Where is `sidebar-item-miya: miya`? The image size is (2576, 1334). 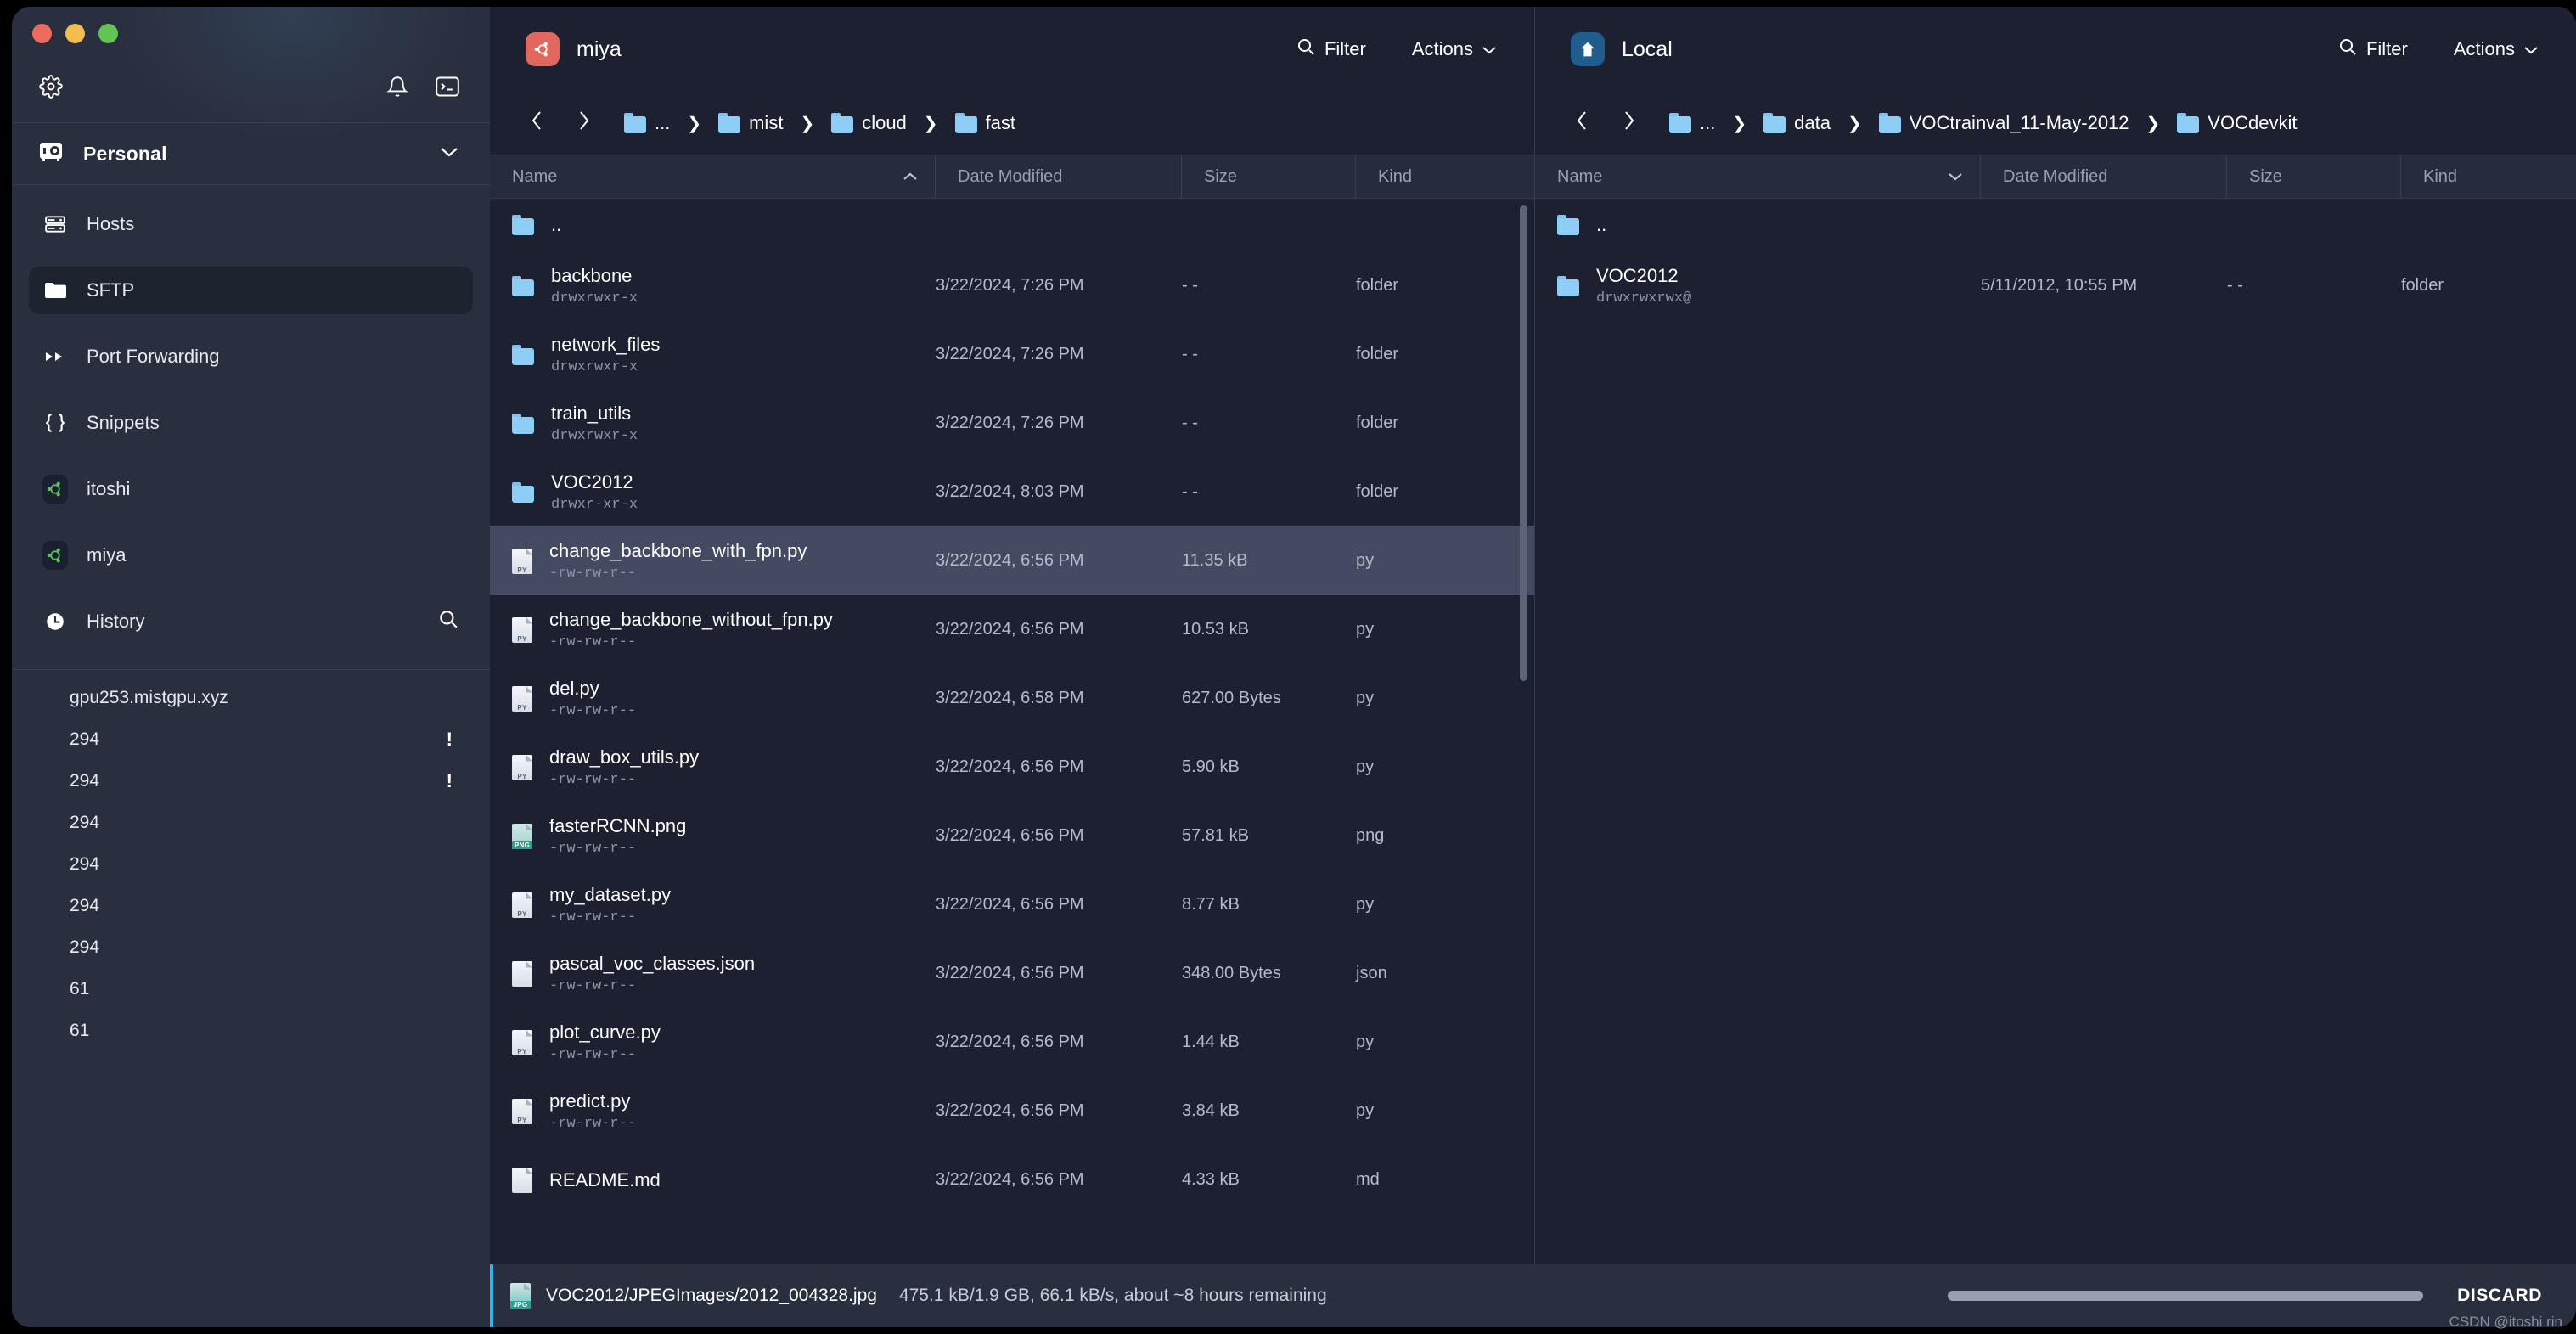
sidebar-item-miya: miya is located at coordinates (251, 555).